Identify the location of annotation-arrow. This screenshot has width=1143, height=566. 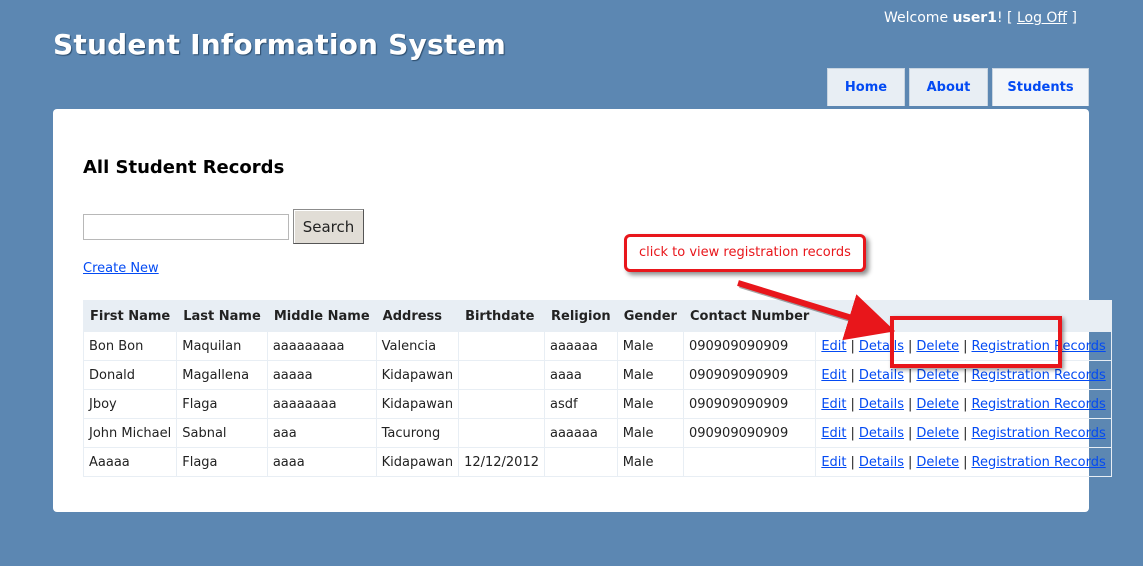
(816, 310).